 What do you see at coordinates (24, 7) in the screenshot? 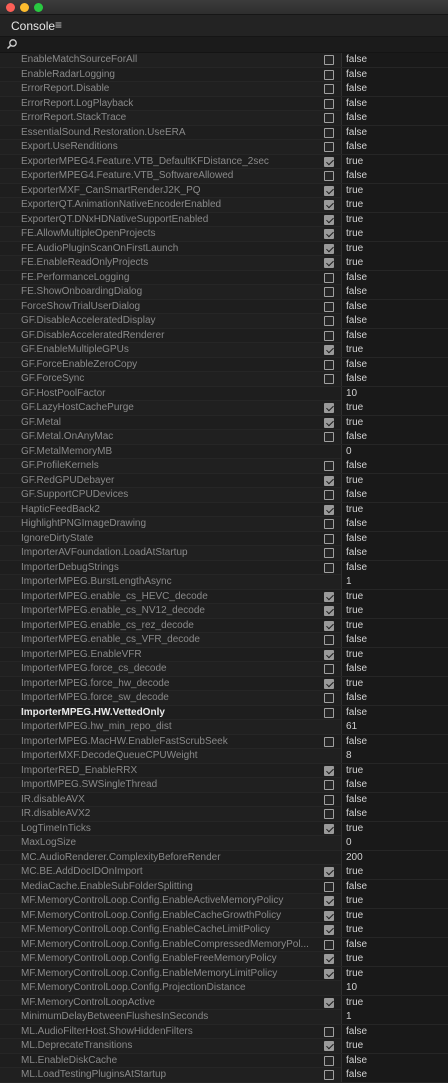
I see `window-minimize-button` at bounding box center [24, 7].